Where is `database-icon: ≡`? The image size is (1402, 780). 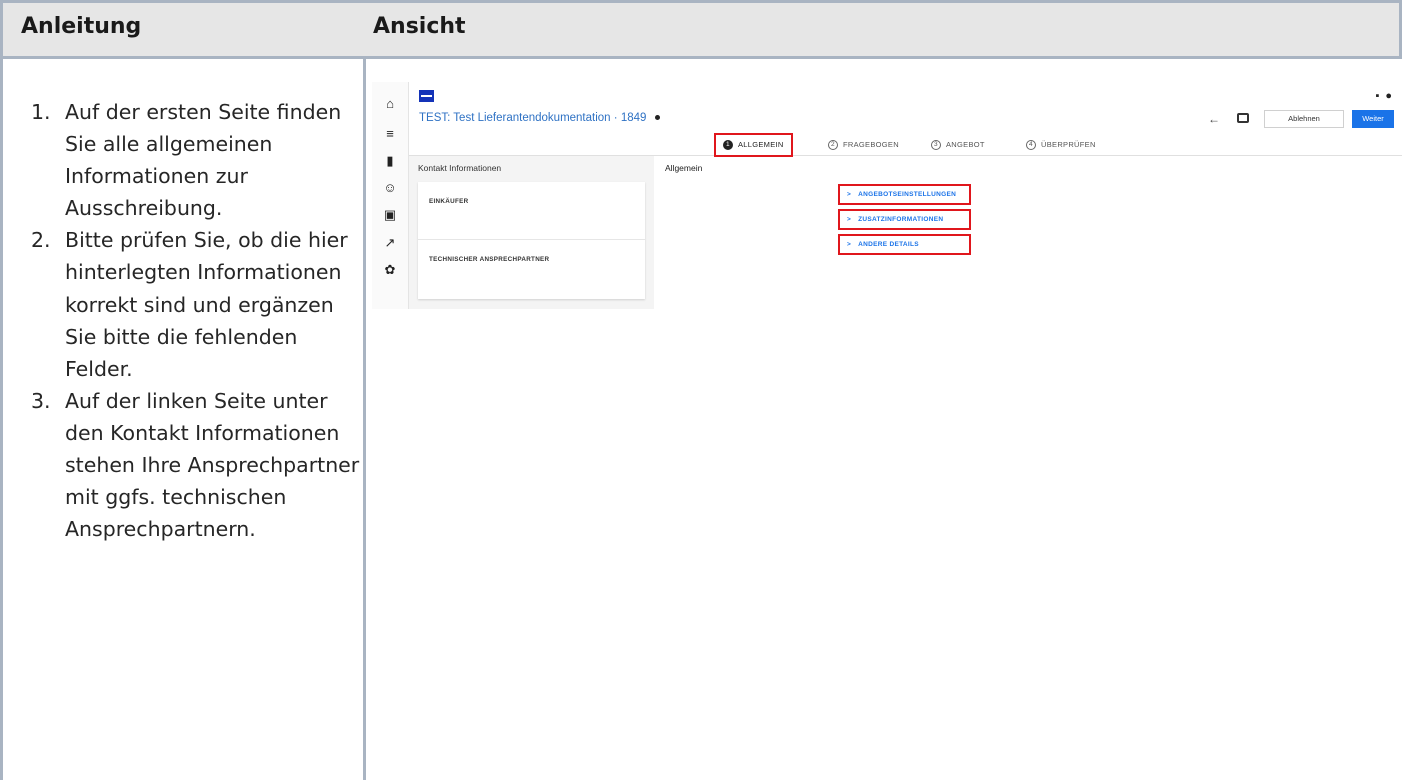 database-icon: ≡ is located at coordinates (390, 134).